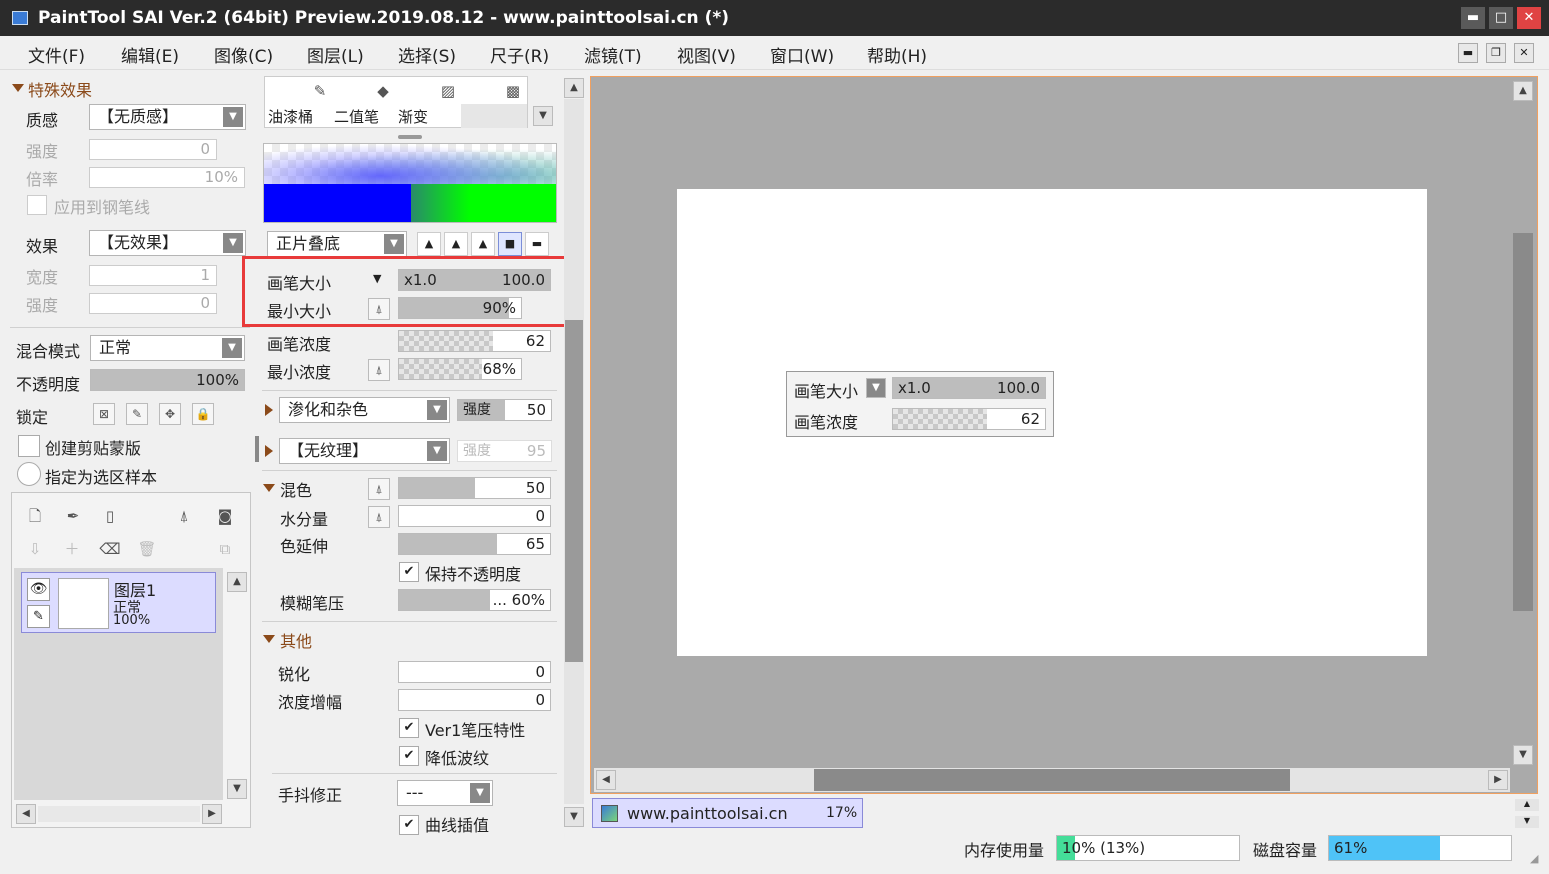  Describe the element at coordinates (1523, 422) in the screenshot. I see `canvas-vscroll-thumb` at that location.